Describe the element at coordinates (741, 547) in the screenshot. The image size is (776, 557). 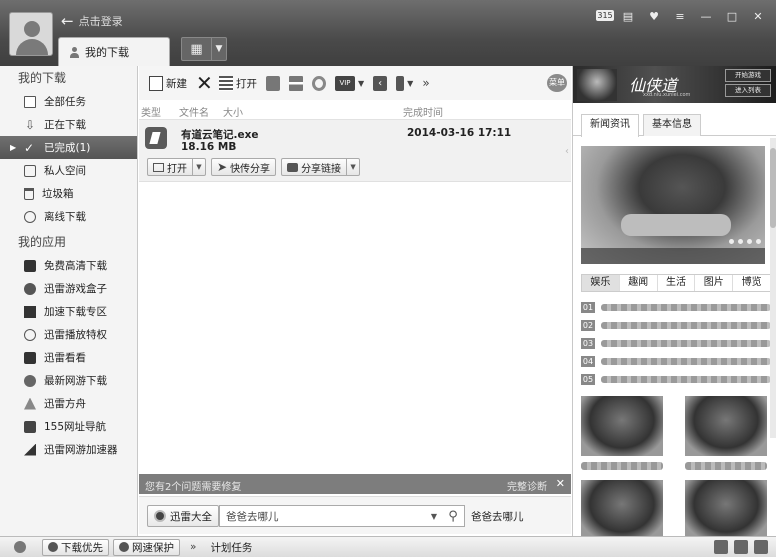
I see `floating-window-icon` at that location.